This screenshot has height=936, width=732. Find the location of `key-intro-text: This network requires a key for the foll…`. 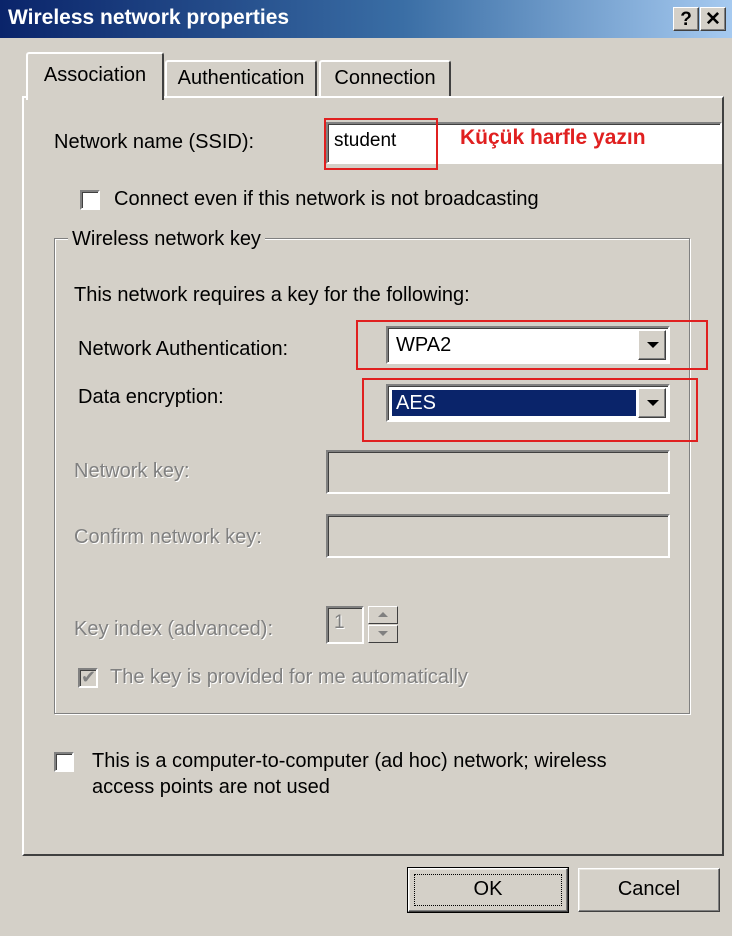

key-intro-text: This network requires a key for the foll… is located at coordinates (272, 295).